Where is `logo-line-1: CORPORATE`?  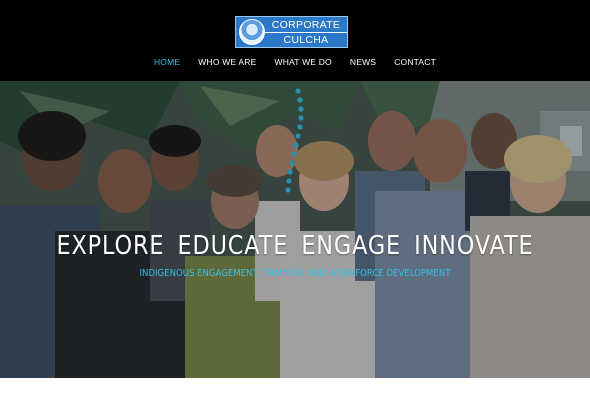
logo-line-1: CORPORATE is located at coordinates (306, 26).